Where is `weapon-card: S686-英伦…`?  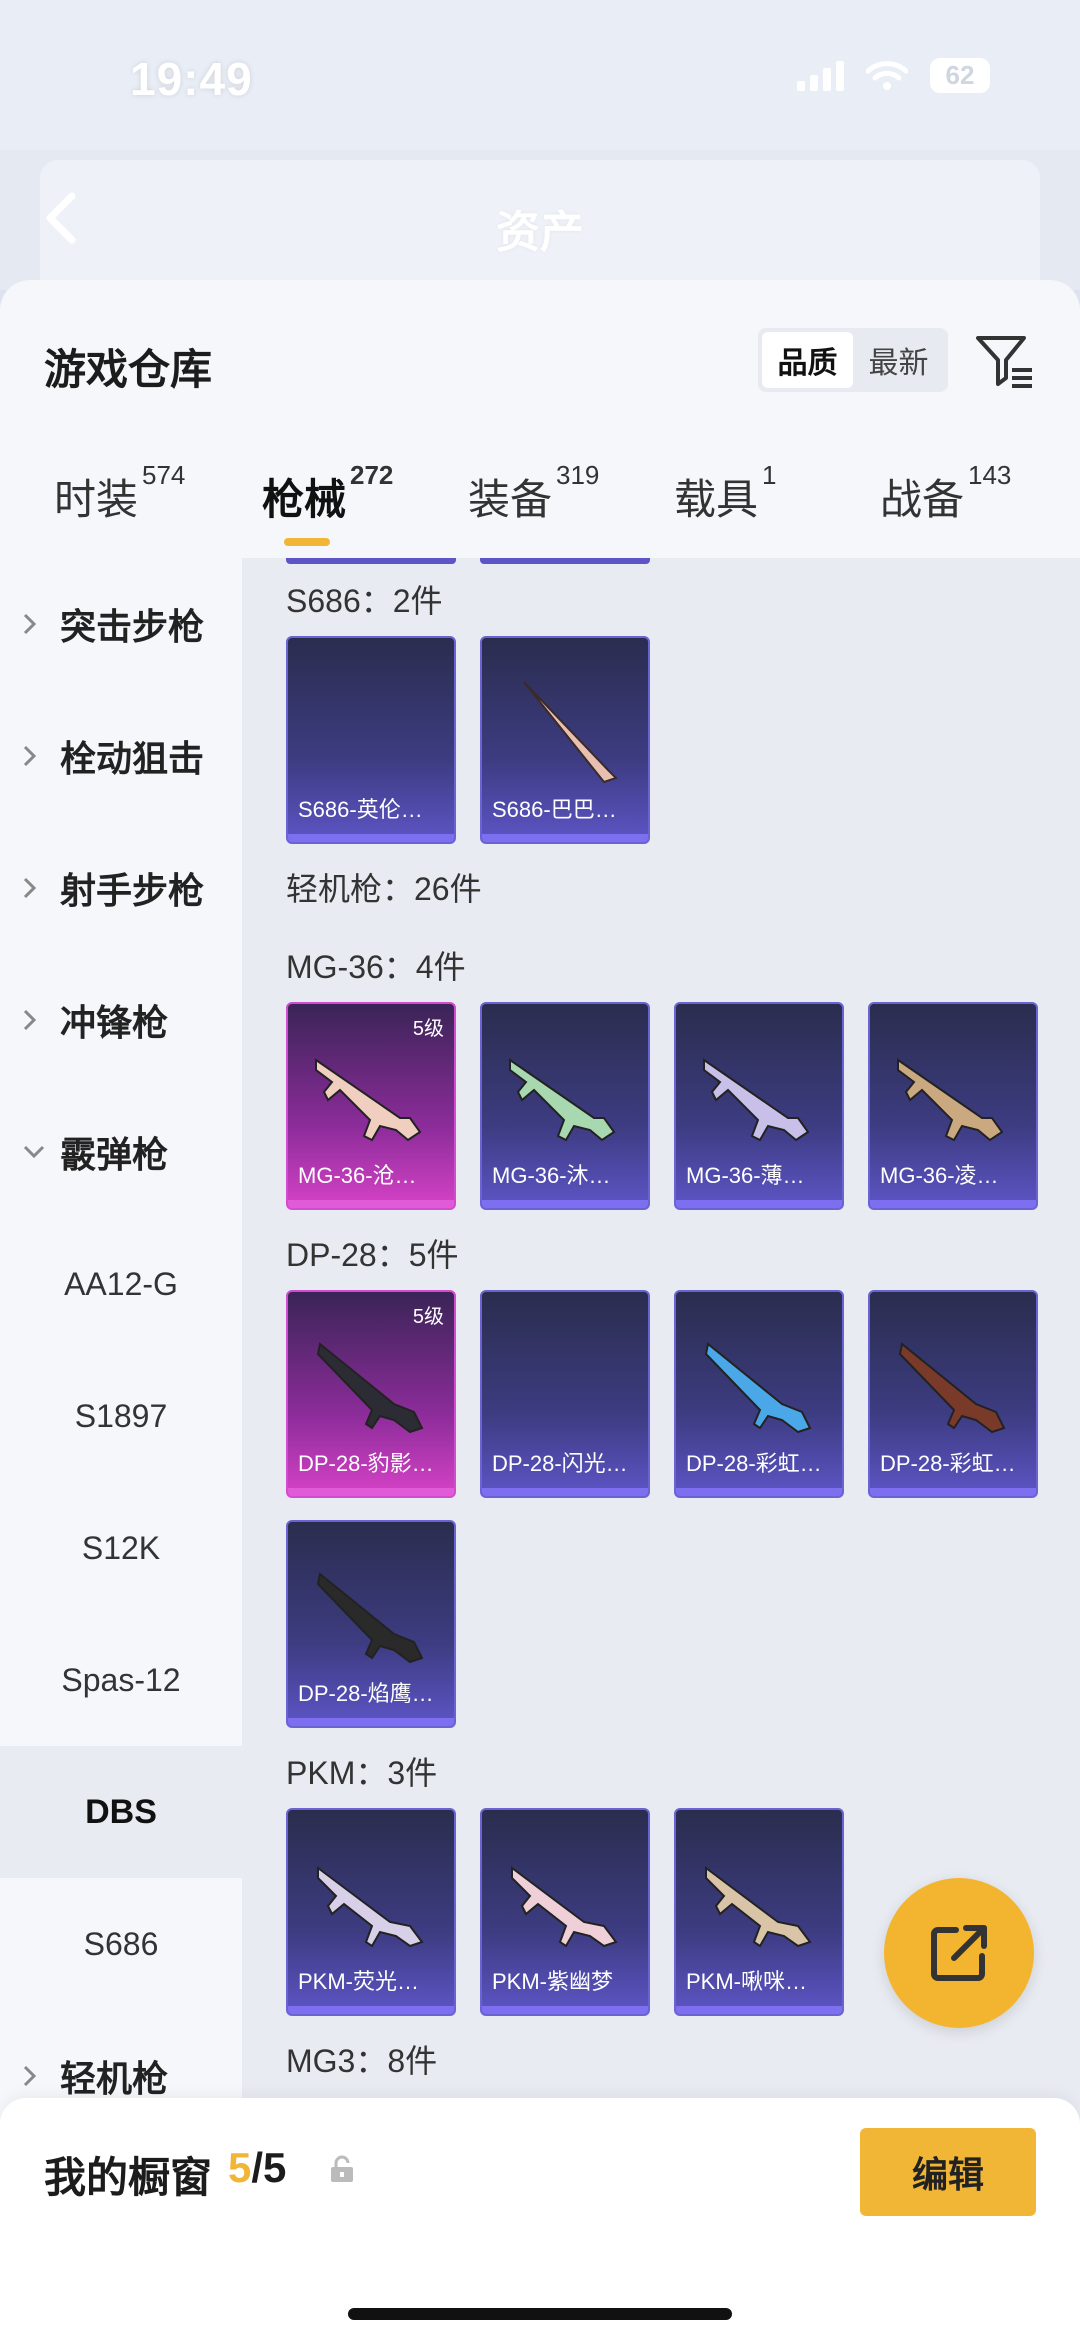
weapon-card: S686-英伦… is located at coordinates (371, 740).